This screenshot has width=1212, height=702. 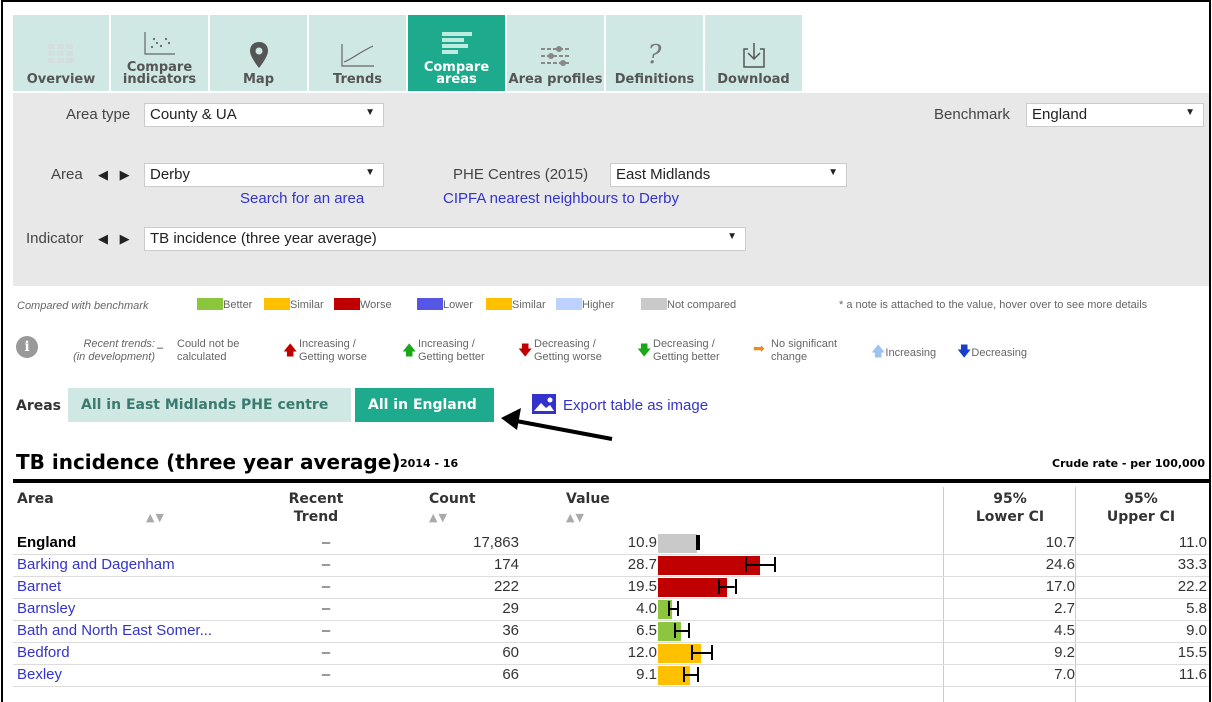 What do you see at coordinates (155, 517) in the screenshot?
I see `sort-icon: ▲▼` at bounding box center [155, 517].